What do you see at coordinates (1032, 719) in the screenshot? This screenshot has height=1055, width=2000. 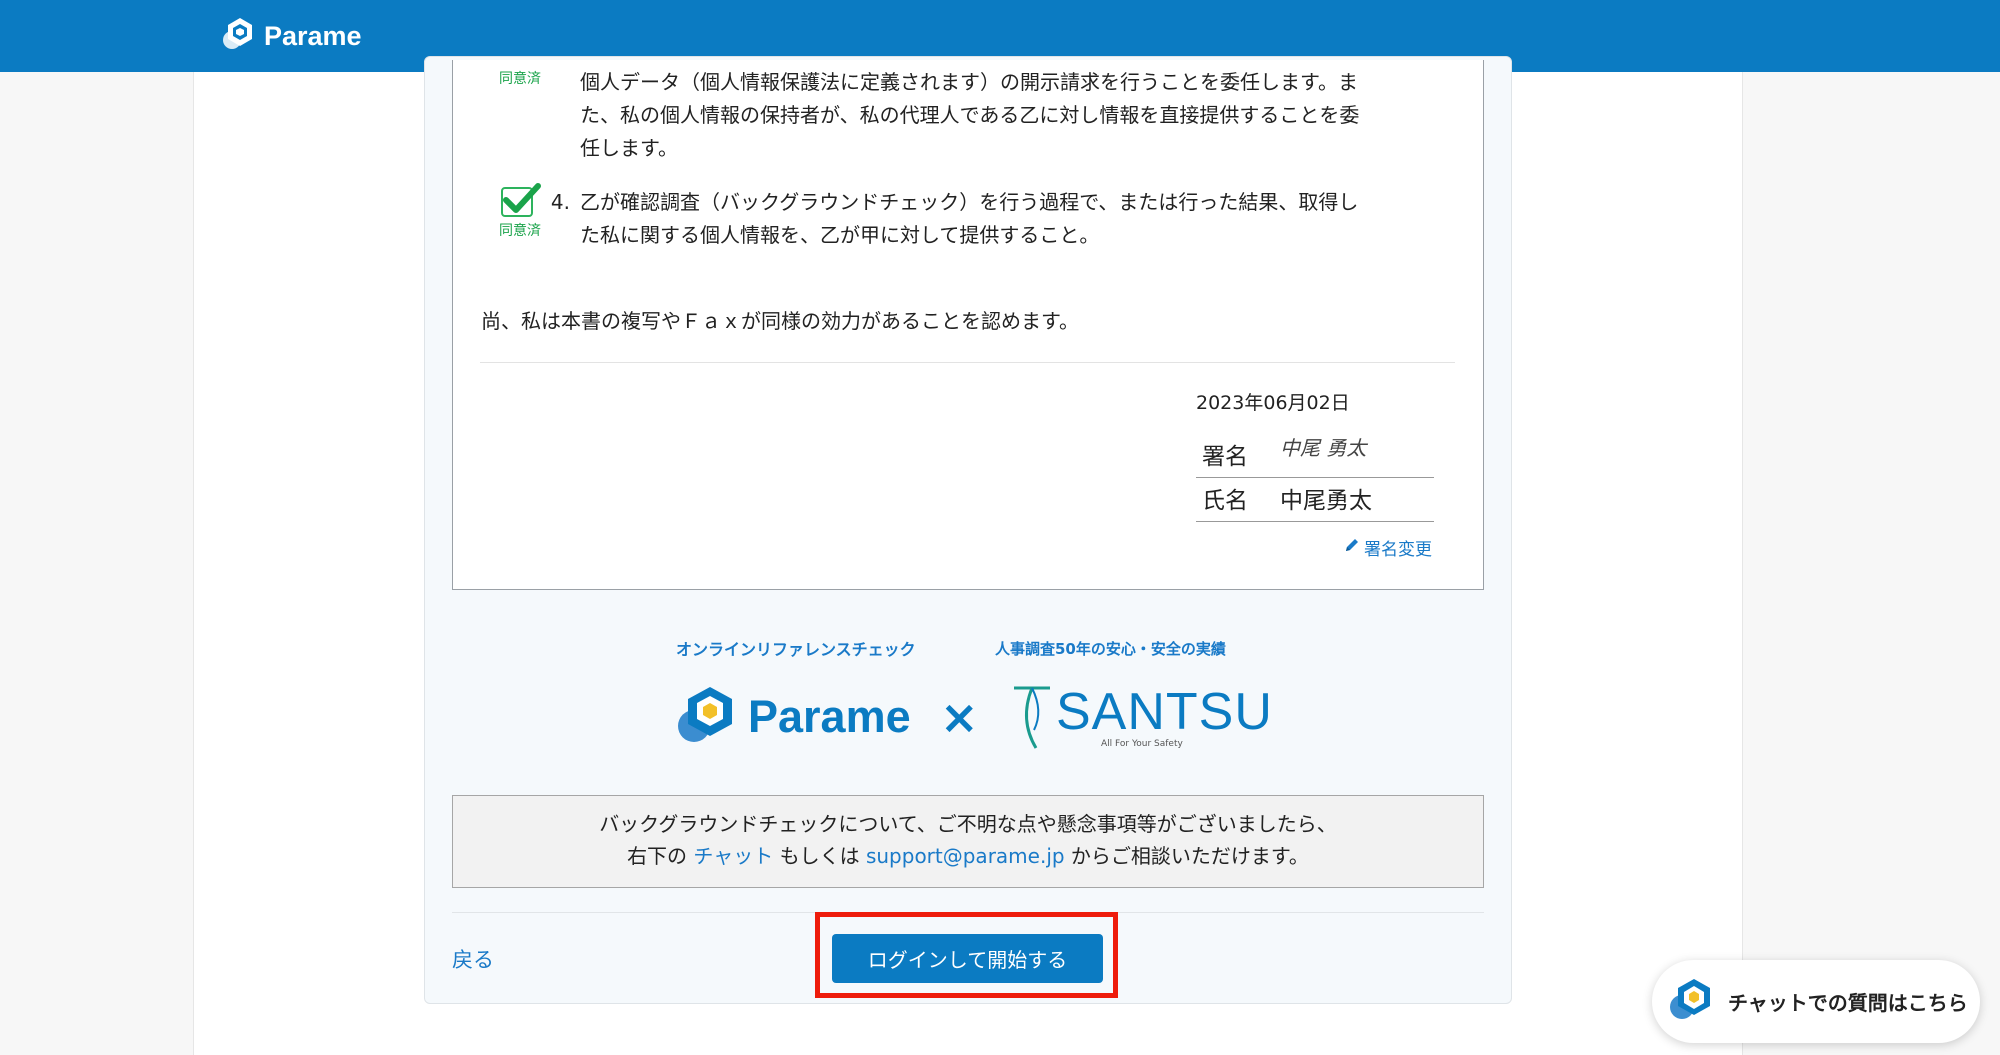 I see `santsu-logo-icon` at bounding box center [1032, 719].